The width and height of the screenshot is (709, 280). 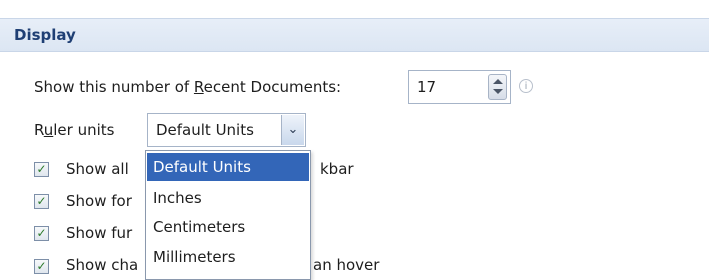 What do you see at coordinates (426, 87) in the screenshot?
I see `recent-documents-value: 17` at bounding box center [426, 87].